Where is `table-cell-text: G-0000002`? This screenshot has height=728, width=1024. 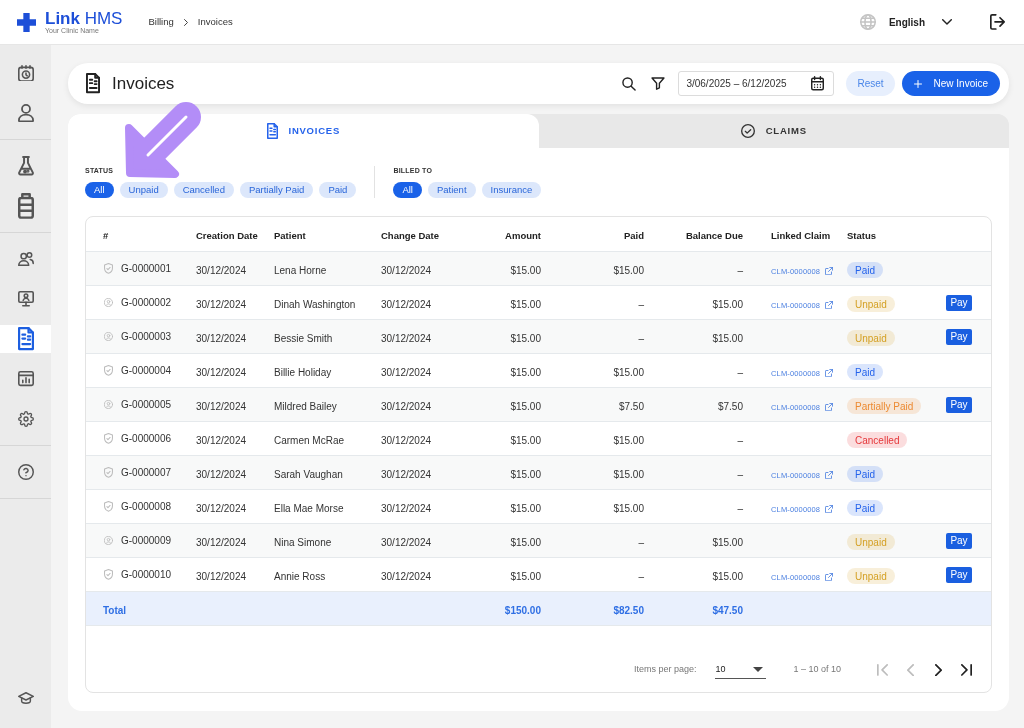
table-cell-text: G-0000002 is located at coordinates (146, 303).